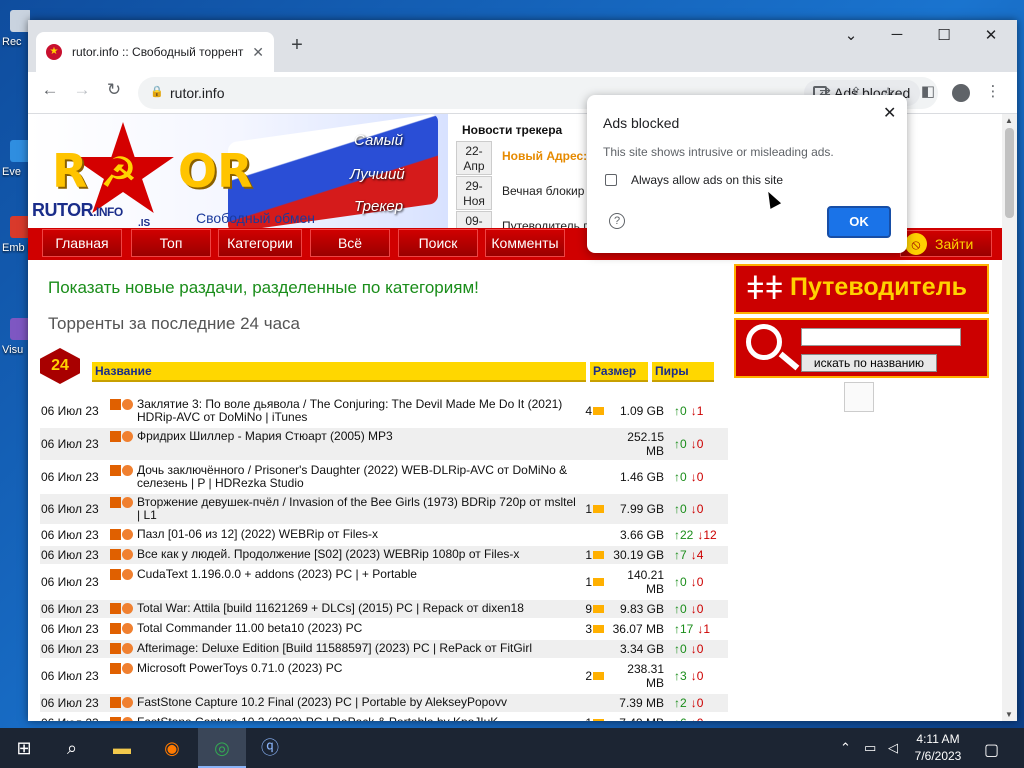 The image size is (1024, 768). I want to click on file-explorer-icon: ▬, so click(122, 748).